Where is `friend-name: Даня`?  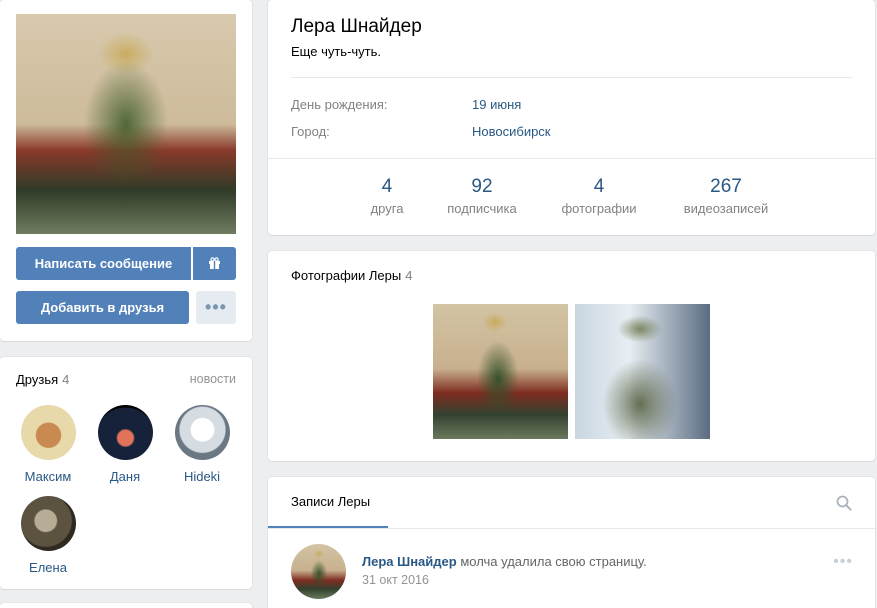 friend-name: Даня is located at coordinates (125, 476).